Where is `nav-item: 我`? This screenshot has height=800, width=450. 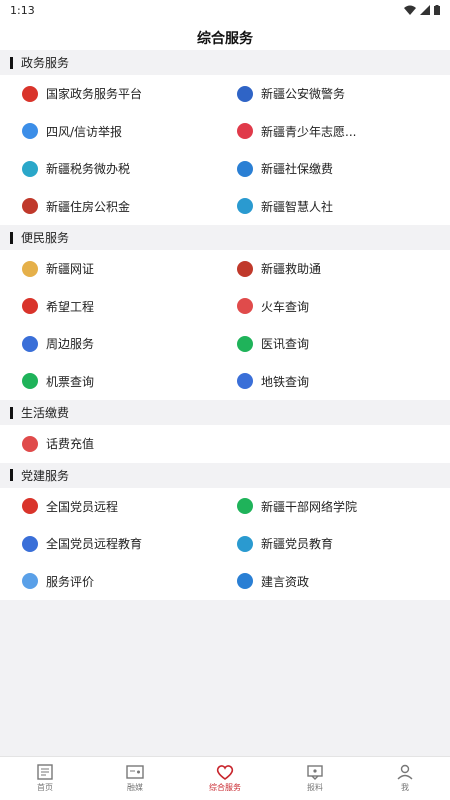
nav-item: 我 is located at coordinates (405, 778).